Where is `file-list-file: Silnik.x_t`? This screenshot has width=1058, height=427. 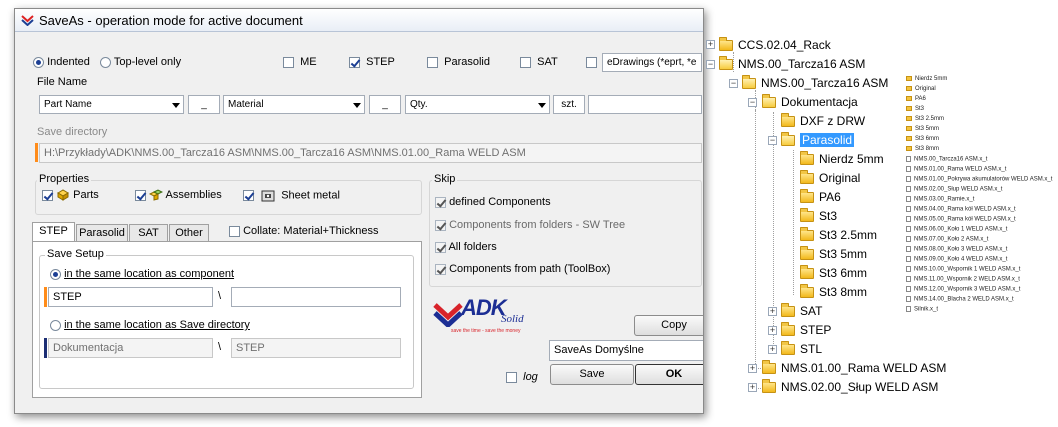
file-list-file: Silnik.x_t is located at coordinates (922, 309).